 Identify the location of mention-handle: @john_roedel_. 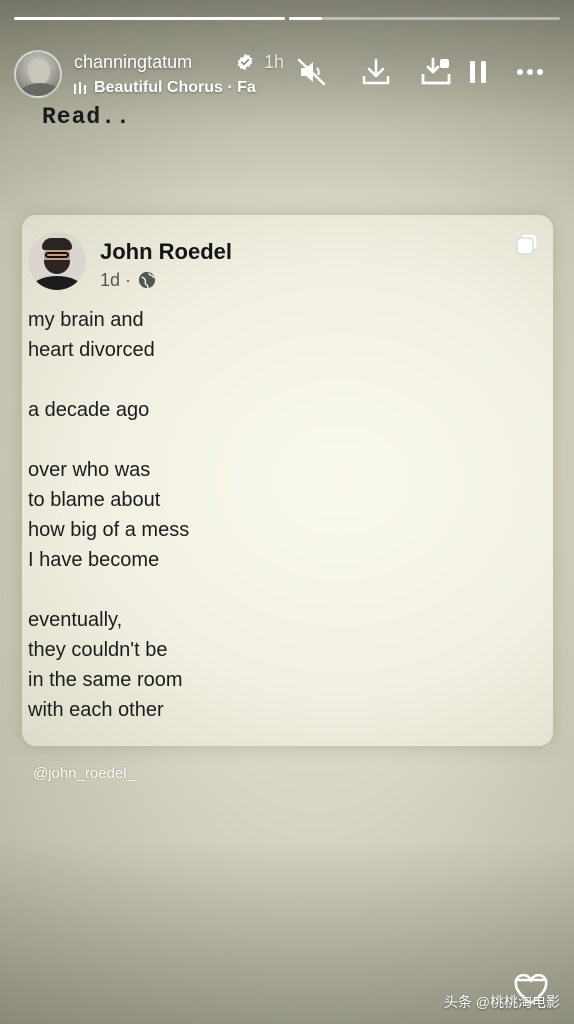
(84, 773).